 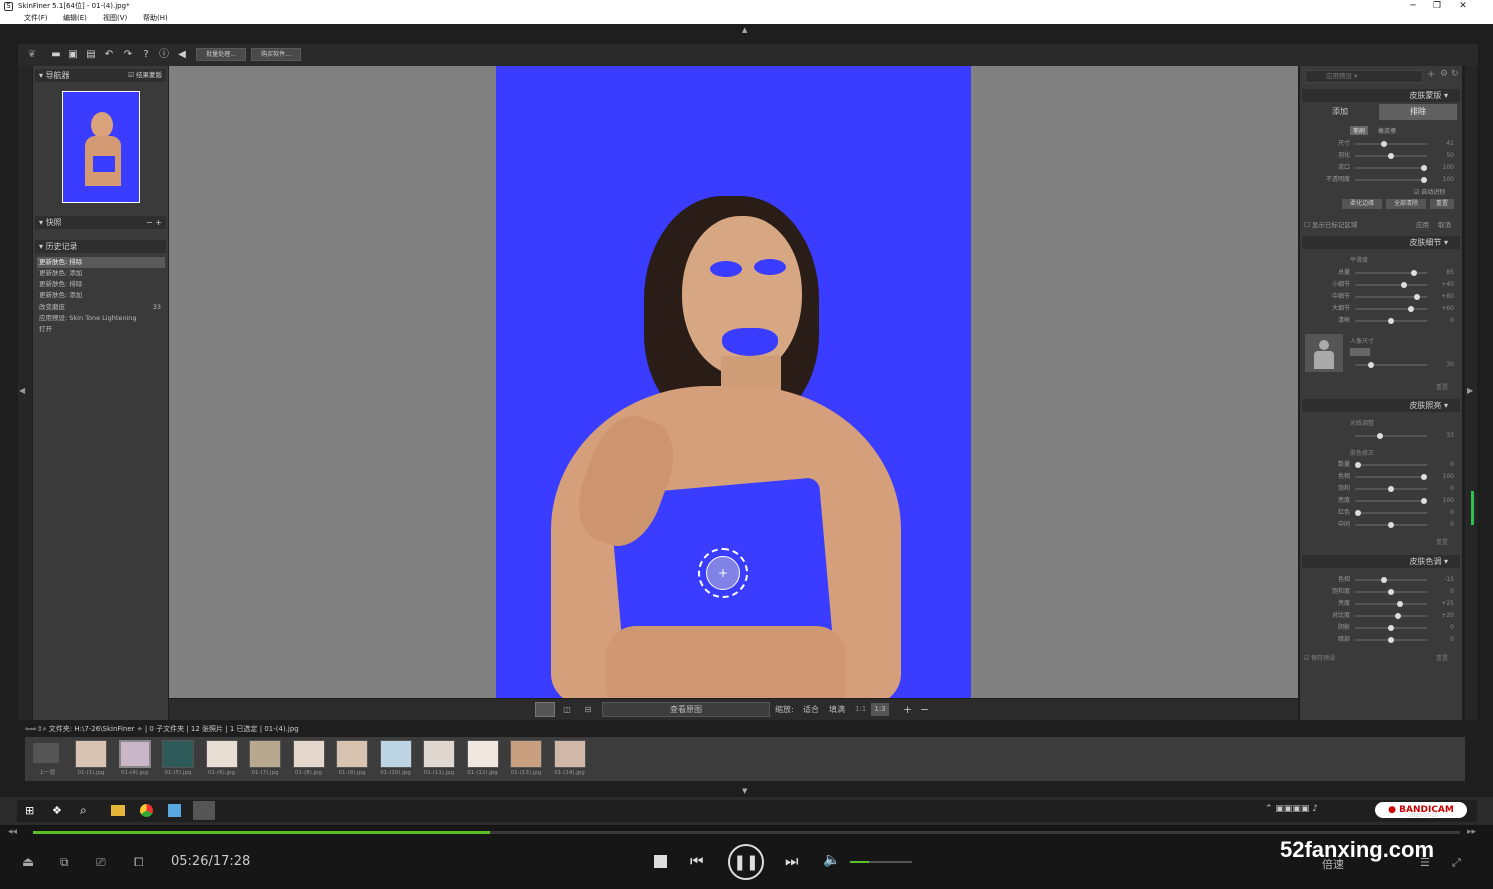 What do you see at coordinates (907, 709) in the screenshot?
I see `zoom-in-icon: +` at bounding box center [907, 709].